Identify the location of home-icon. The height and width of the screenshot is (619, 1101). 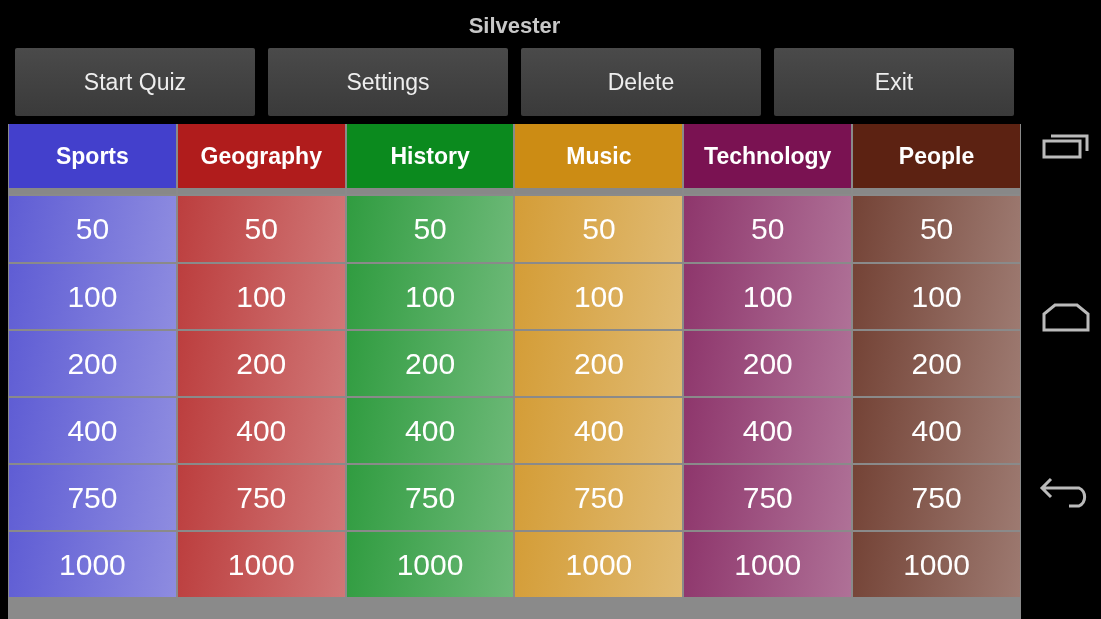
(1066, 317).